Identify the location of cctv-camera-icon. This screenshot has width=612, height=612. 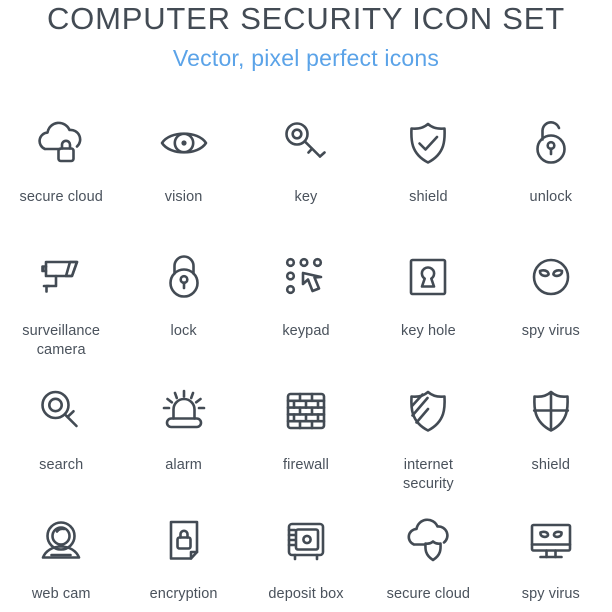
(61, 277).